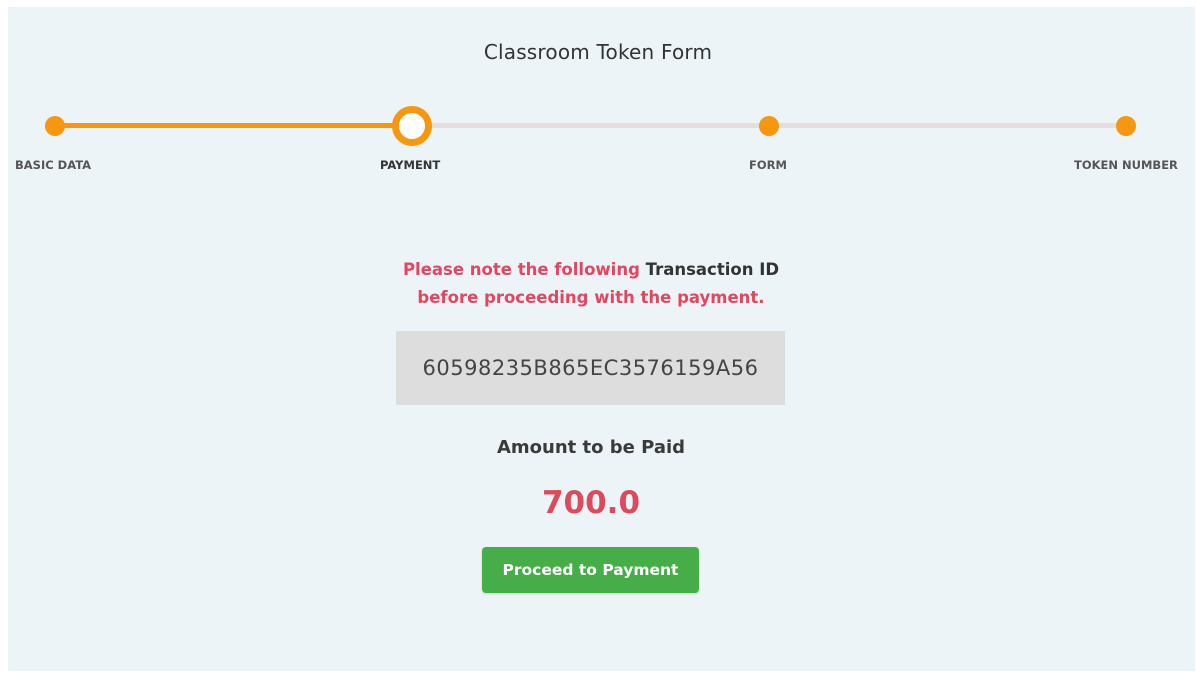 The height and width of the screenshot is (673, 1196). Describe the element at coordinates (1126, 165) in the screenshot. I see `step-label-token-number: TOKEN NUMBER` at that location.